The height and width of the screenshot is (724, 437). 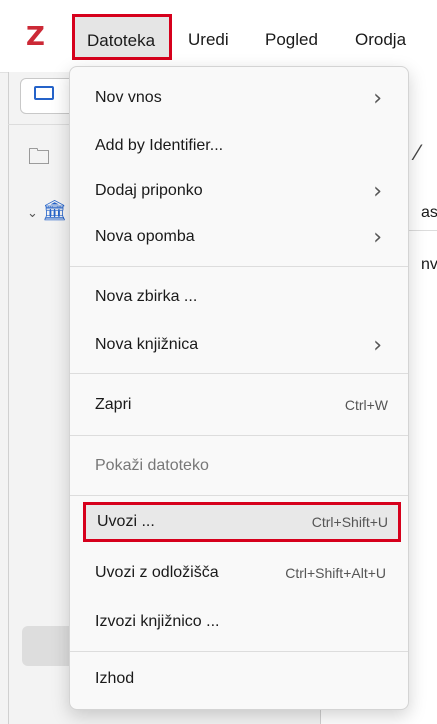 What do you see at coordinates (152, 465) in the screenshot?
I see `menu-item-label: Pokaži datoteko` at bounding box center [152, 465].